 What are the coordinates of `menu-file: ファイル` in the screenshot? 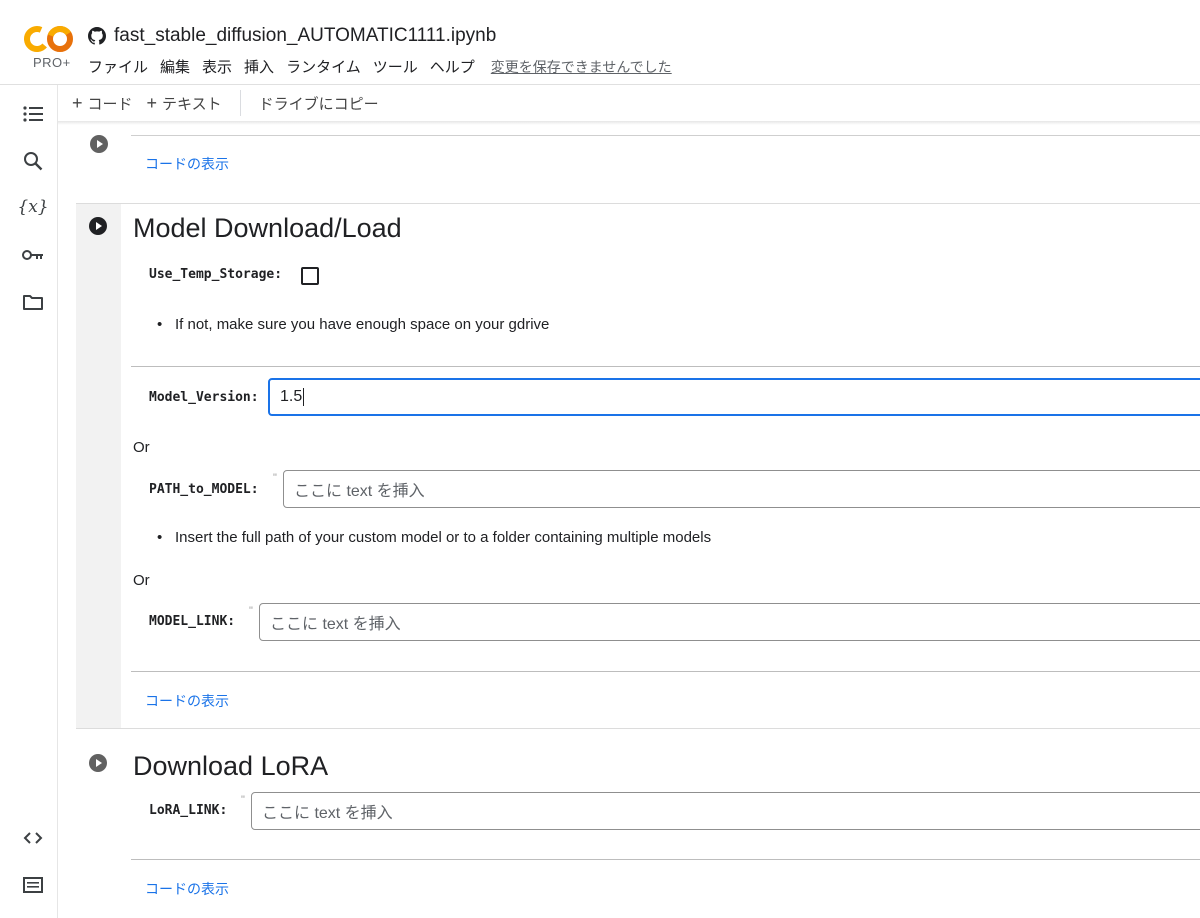 It's located at (118, 66).